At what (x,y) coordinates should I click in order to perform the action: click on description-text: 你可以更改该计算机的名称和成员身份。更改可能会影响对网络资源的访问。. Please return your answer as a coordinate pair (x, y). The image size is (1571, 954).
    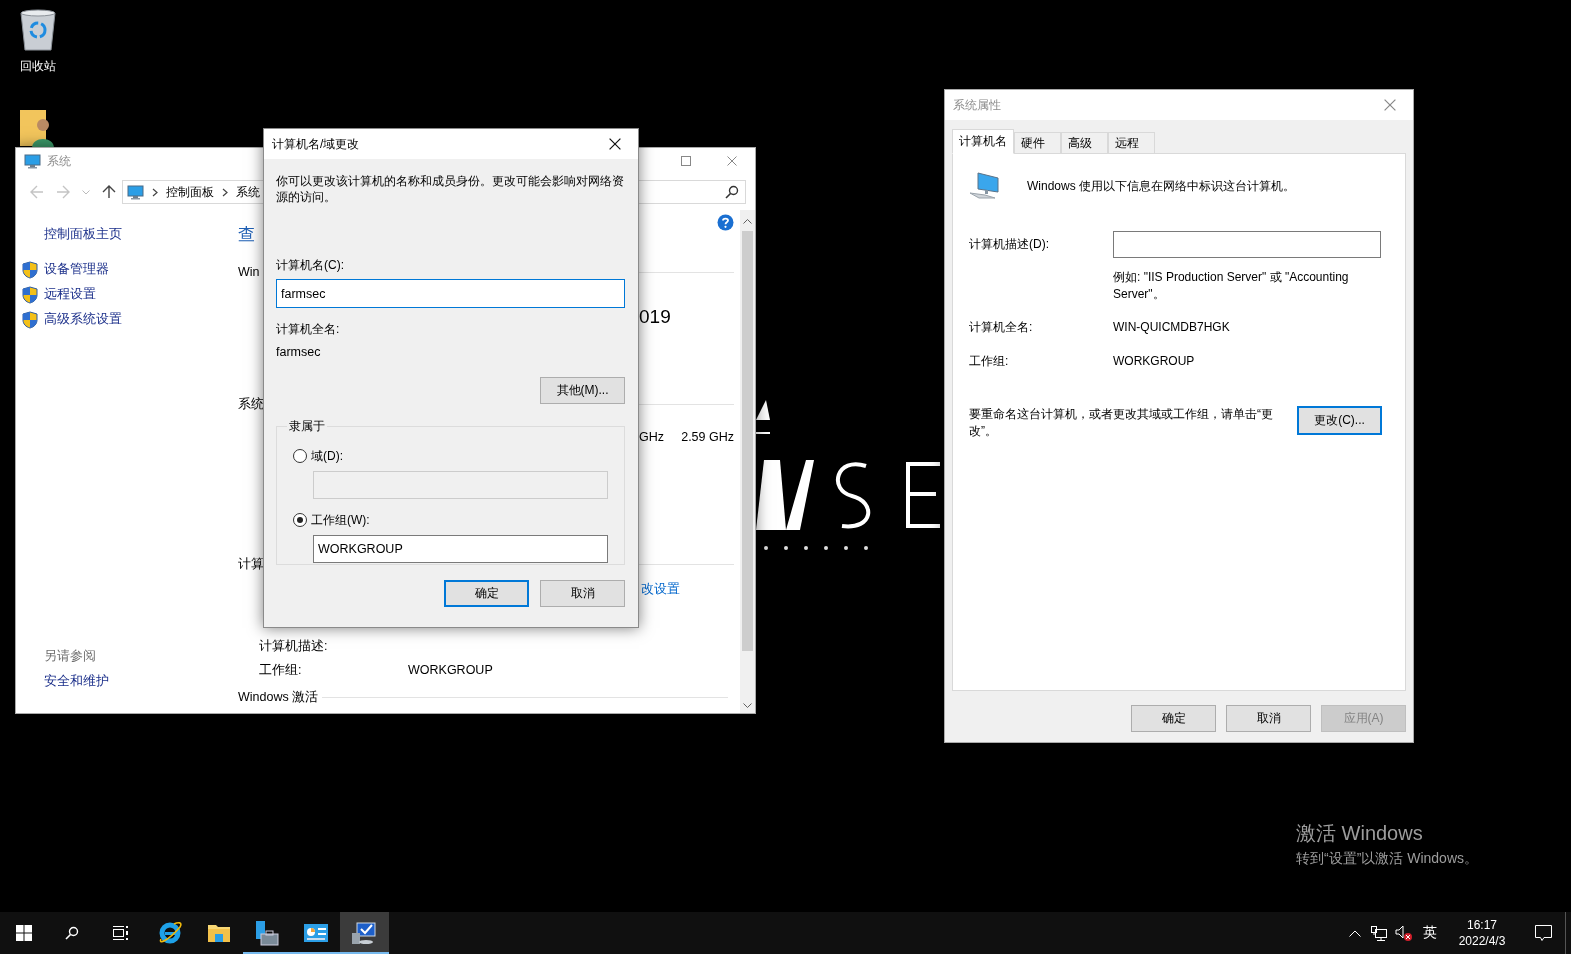
    Looking at the image, I should click on (450, 189).